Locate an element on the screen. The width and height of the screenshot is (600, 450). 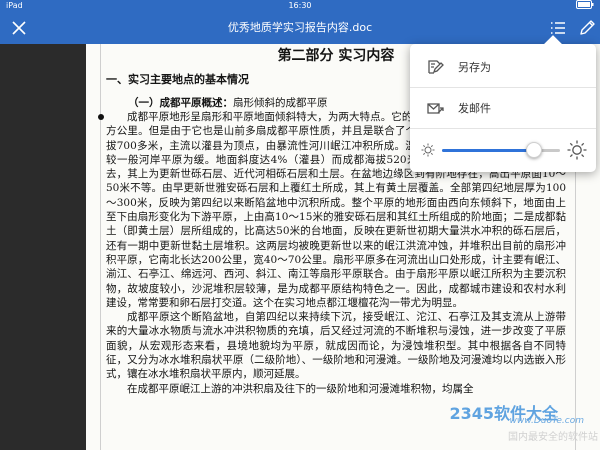
options-popover: 另存为 发邮件 is located at coordinates (503, 103).